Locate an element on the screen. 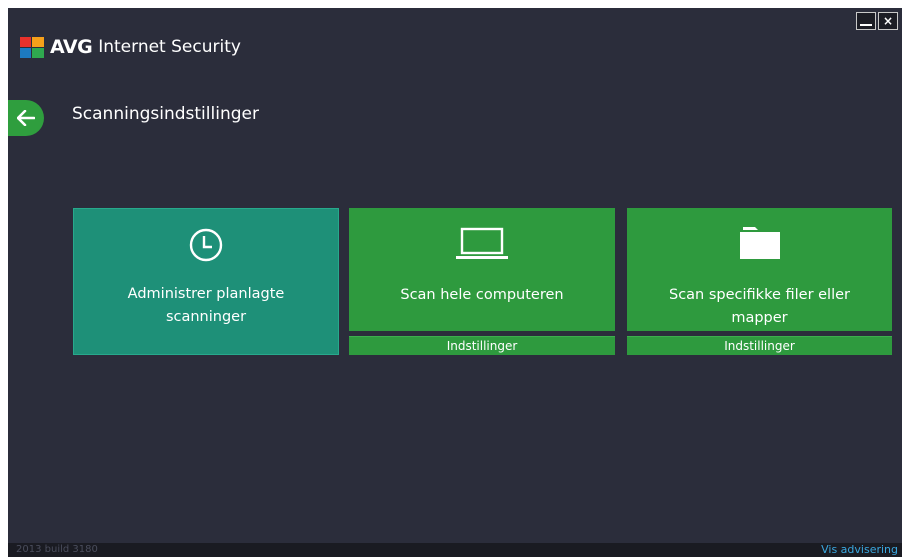 This screenshot has width=906, height=557. build-version: 2013 build 3180 is located at coordinates (57, 549).